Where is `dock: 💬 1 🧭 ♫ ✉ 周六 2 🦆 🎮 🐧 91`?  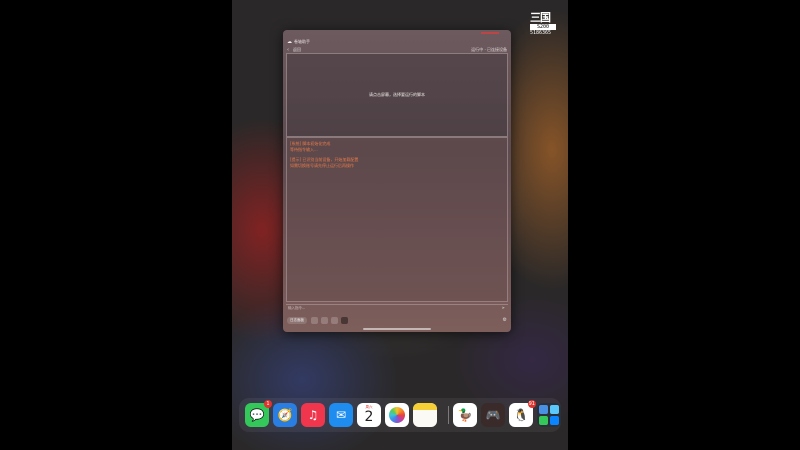 dock: 💬 1 🧭 ♫ ✉ 周六 2 🦆 🎮 🐧 91 is located at coordinates (400, 415).